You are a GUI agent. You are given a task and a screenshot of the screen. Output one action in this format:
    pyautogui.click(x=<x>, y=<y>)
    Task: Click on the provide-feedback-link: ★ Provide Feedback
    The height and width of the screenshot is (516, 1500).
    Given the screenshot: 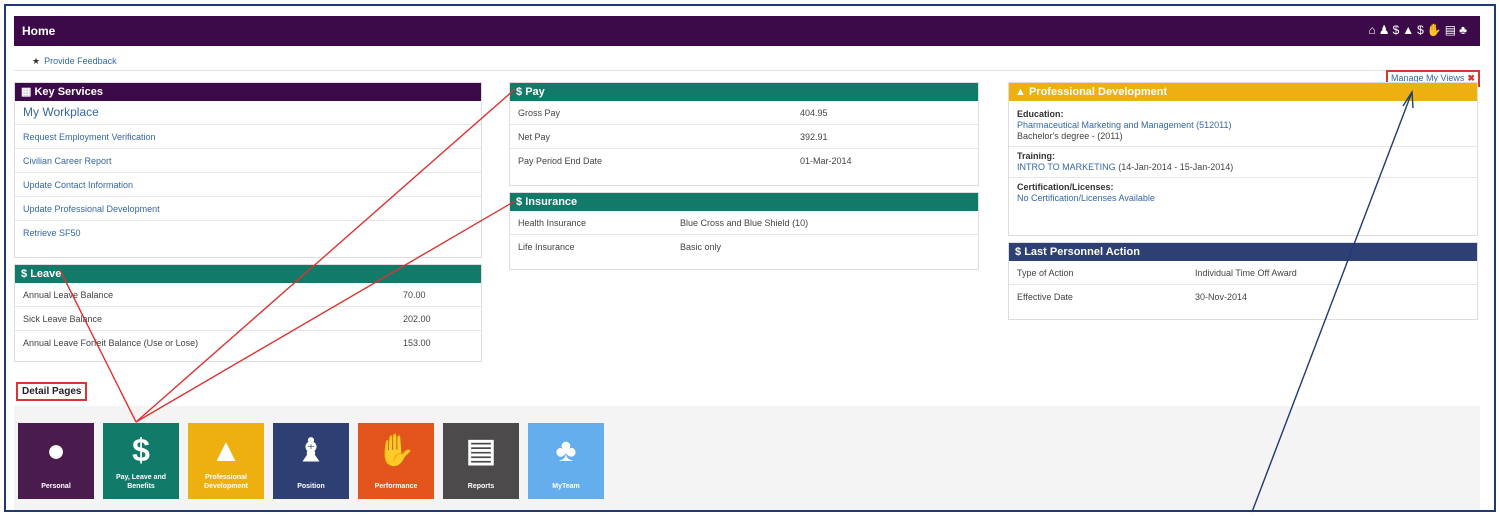 What is the action you would take?
    pyautogui.click(x=74, y=61)
    